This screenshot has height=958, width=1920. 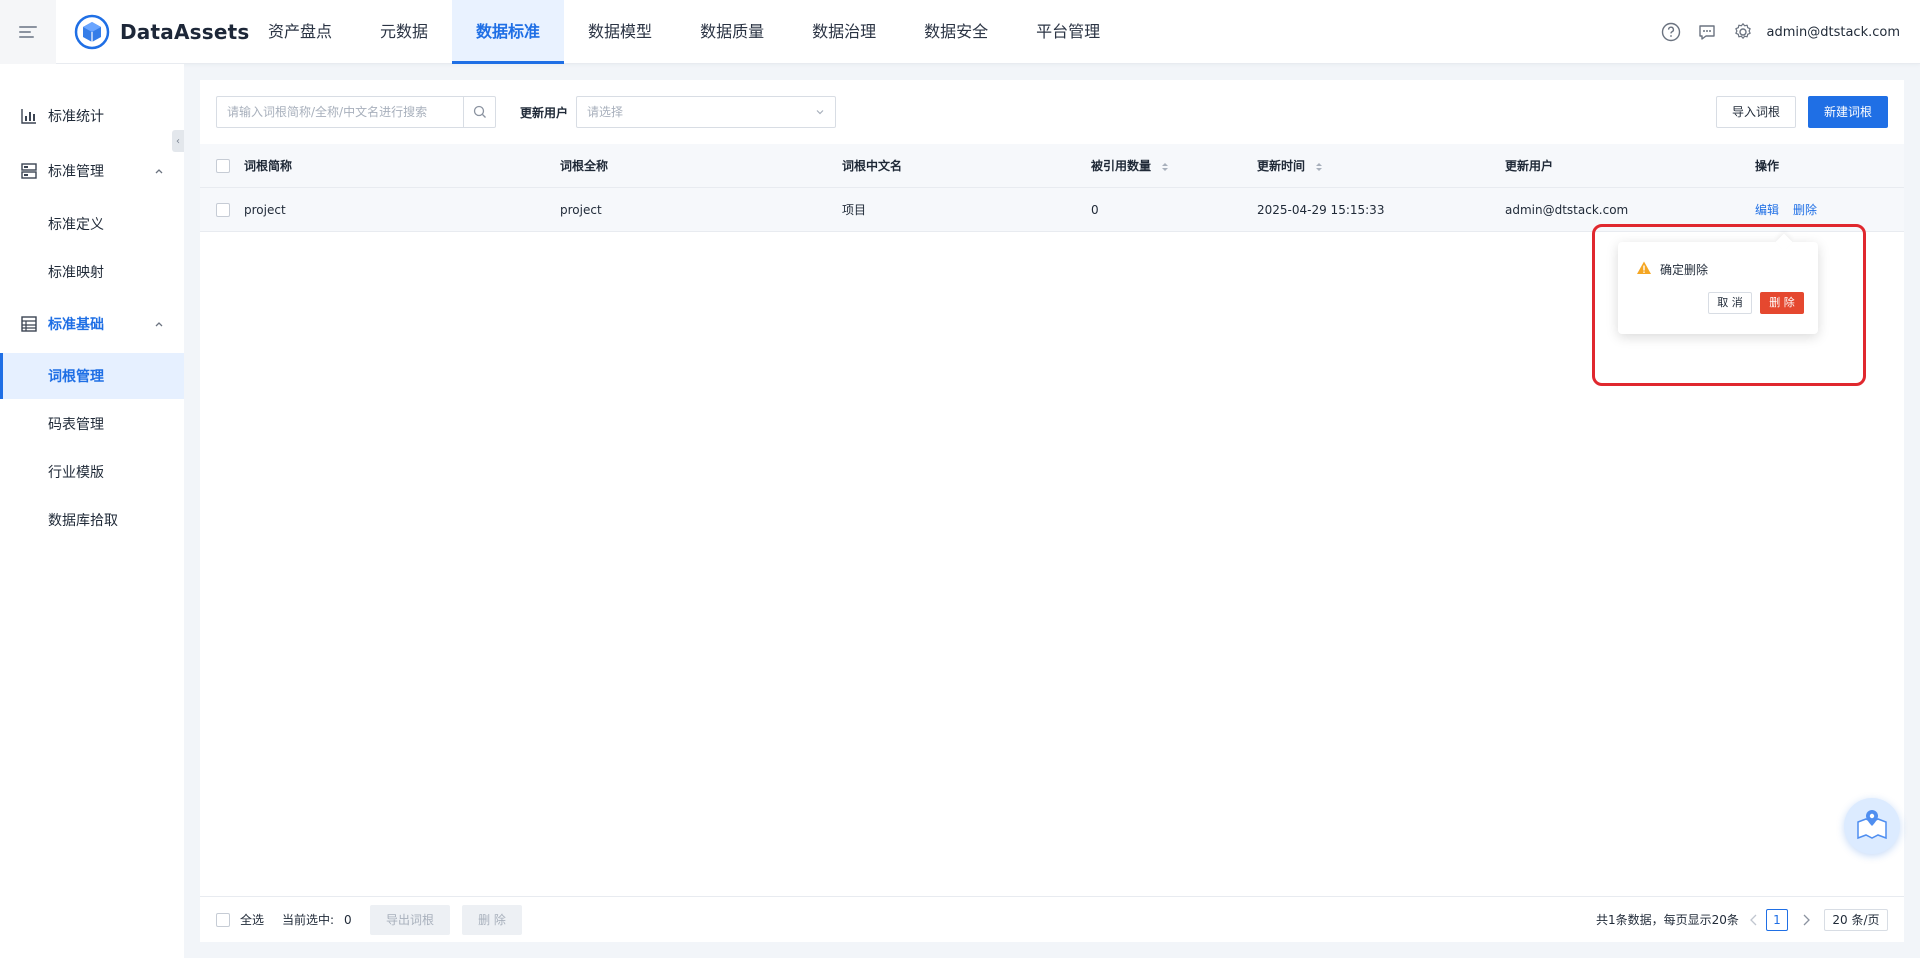 I want to click on search-icon, so click(x=479, y=111).